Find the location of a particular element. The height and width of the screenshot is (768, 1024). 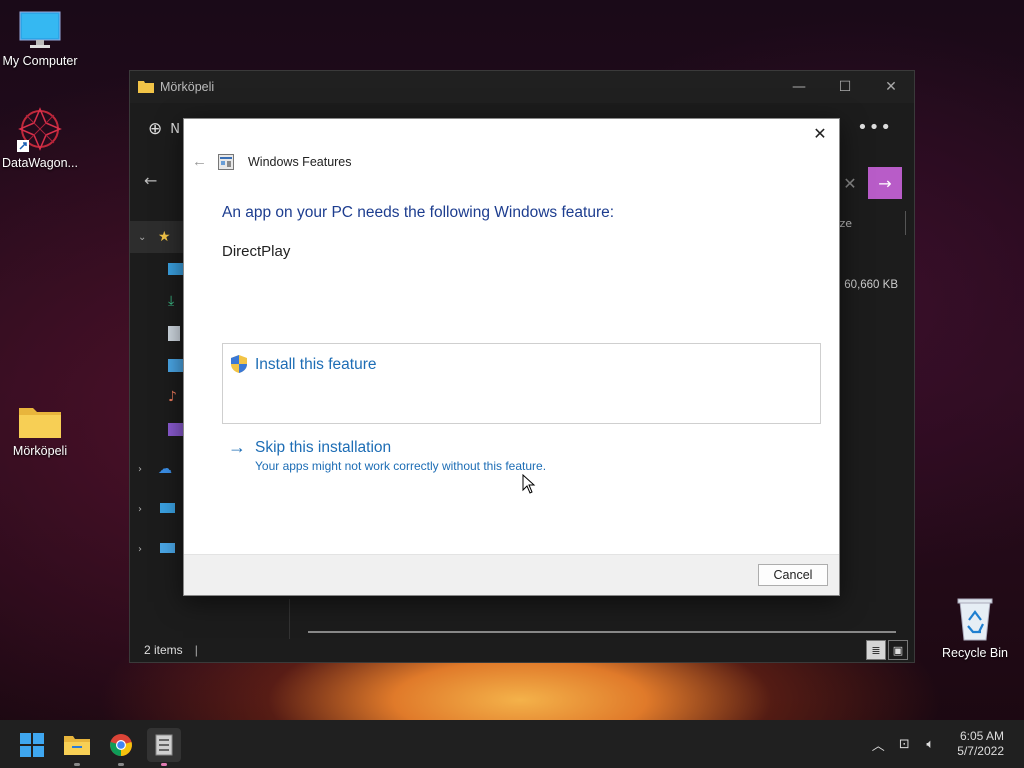

explorer-titlebar: Mörköpeli — ☐ ✕ is located at coordinates (522, 87).